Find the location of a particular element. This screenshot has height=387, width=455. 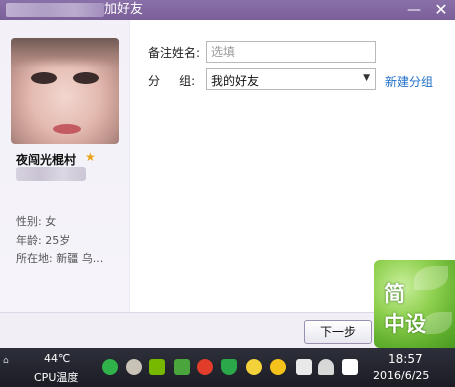

next-button: 下一步 is located at coordinates (338, 332).